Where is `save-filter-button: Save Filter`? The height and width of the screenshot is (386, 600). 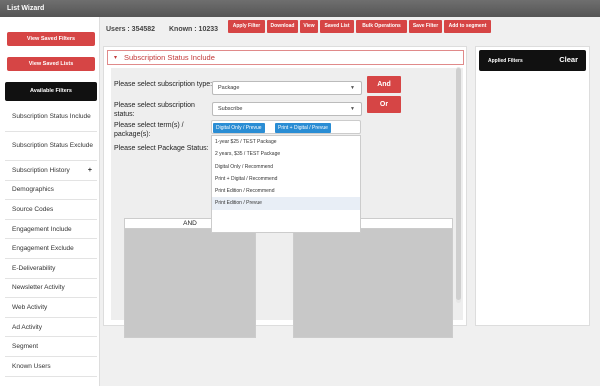
save-filter-button: Save Filter is located at coordinates (425, 26).